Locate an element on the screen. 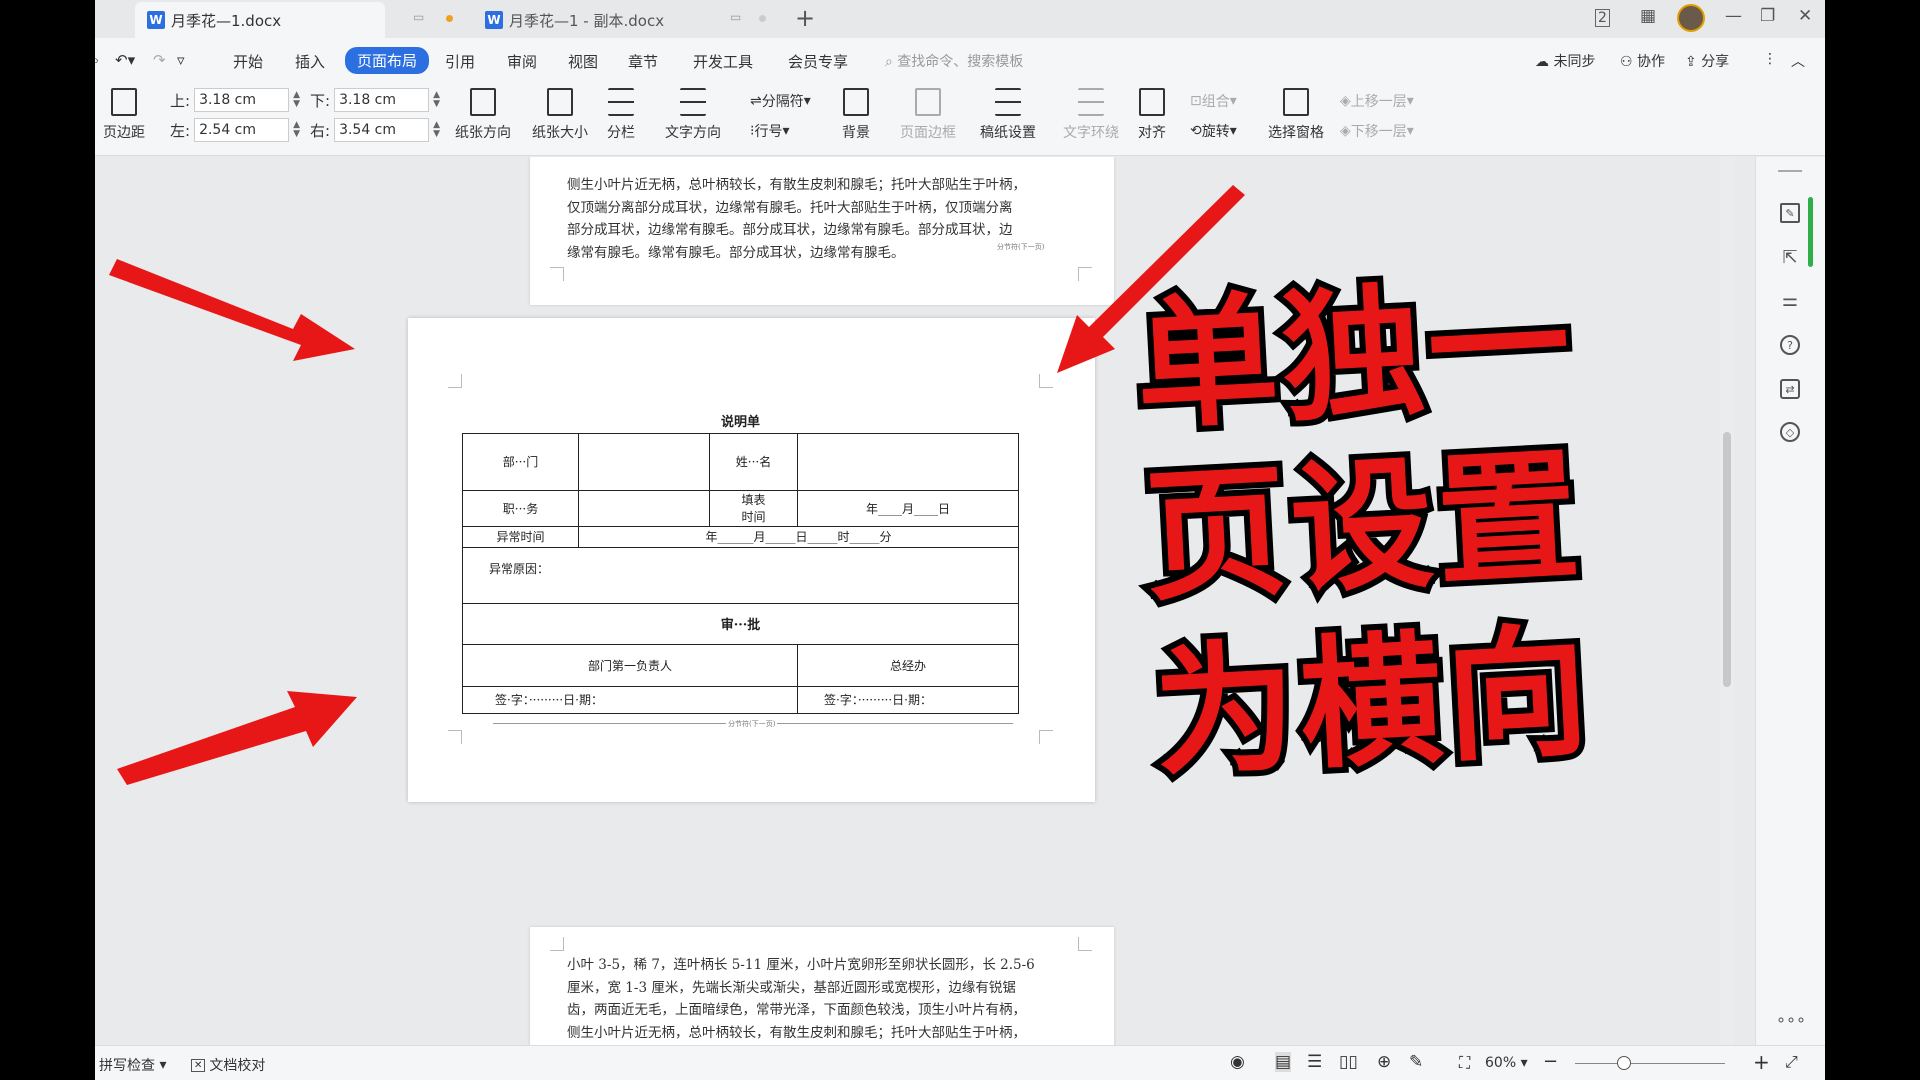  columns-button: 分栏 is located at coordinates (621, 115).